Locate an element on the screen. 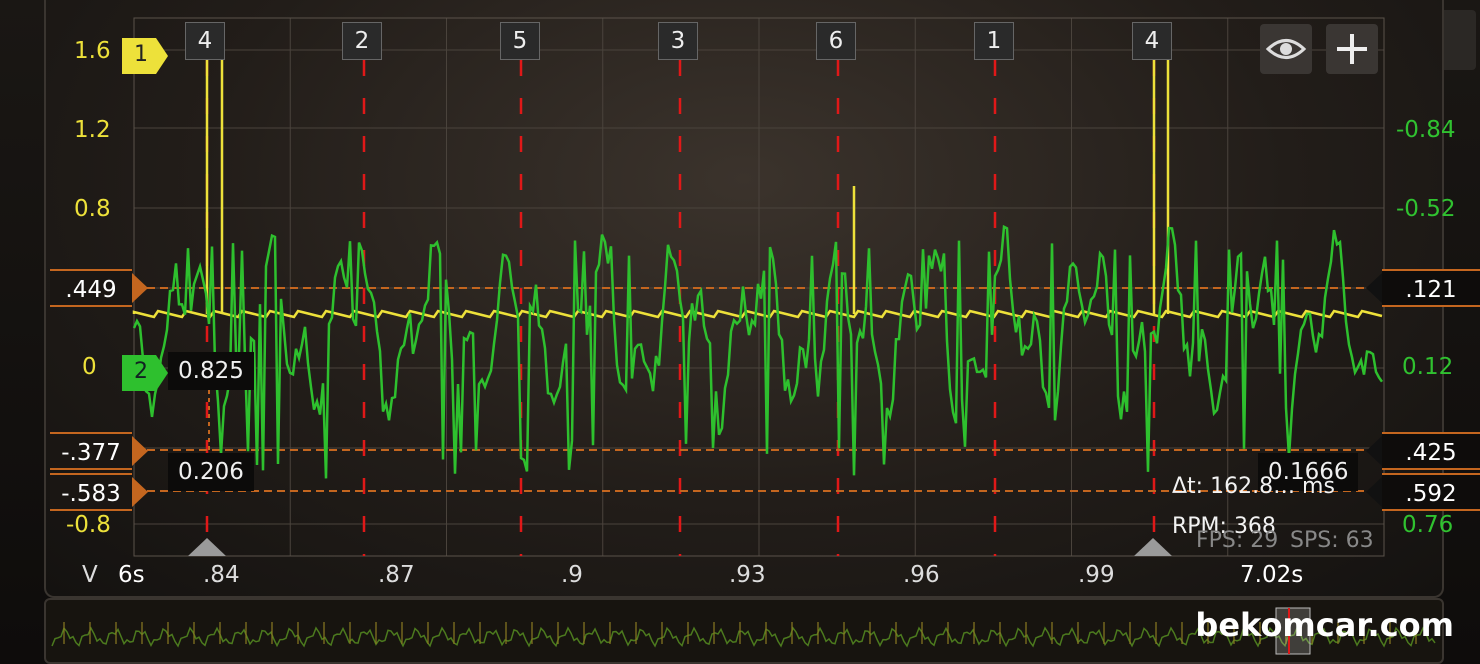 The image size is (1480, 664). right-axis-label: -0.52 is located at coordinates (1426, 209).